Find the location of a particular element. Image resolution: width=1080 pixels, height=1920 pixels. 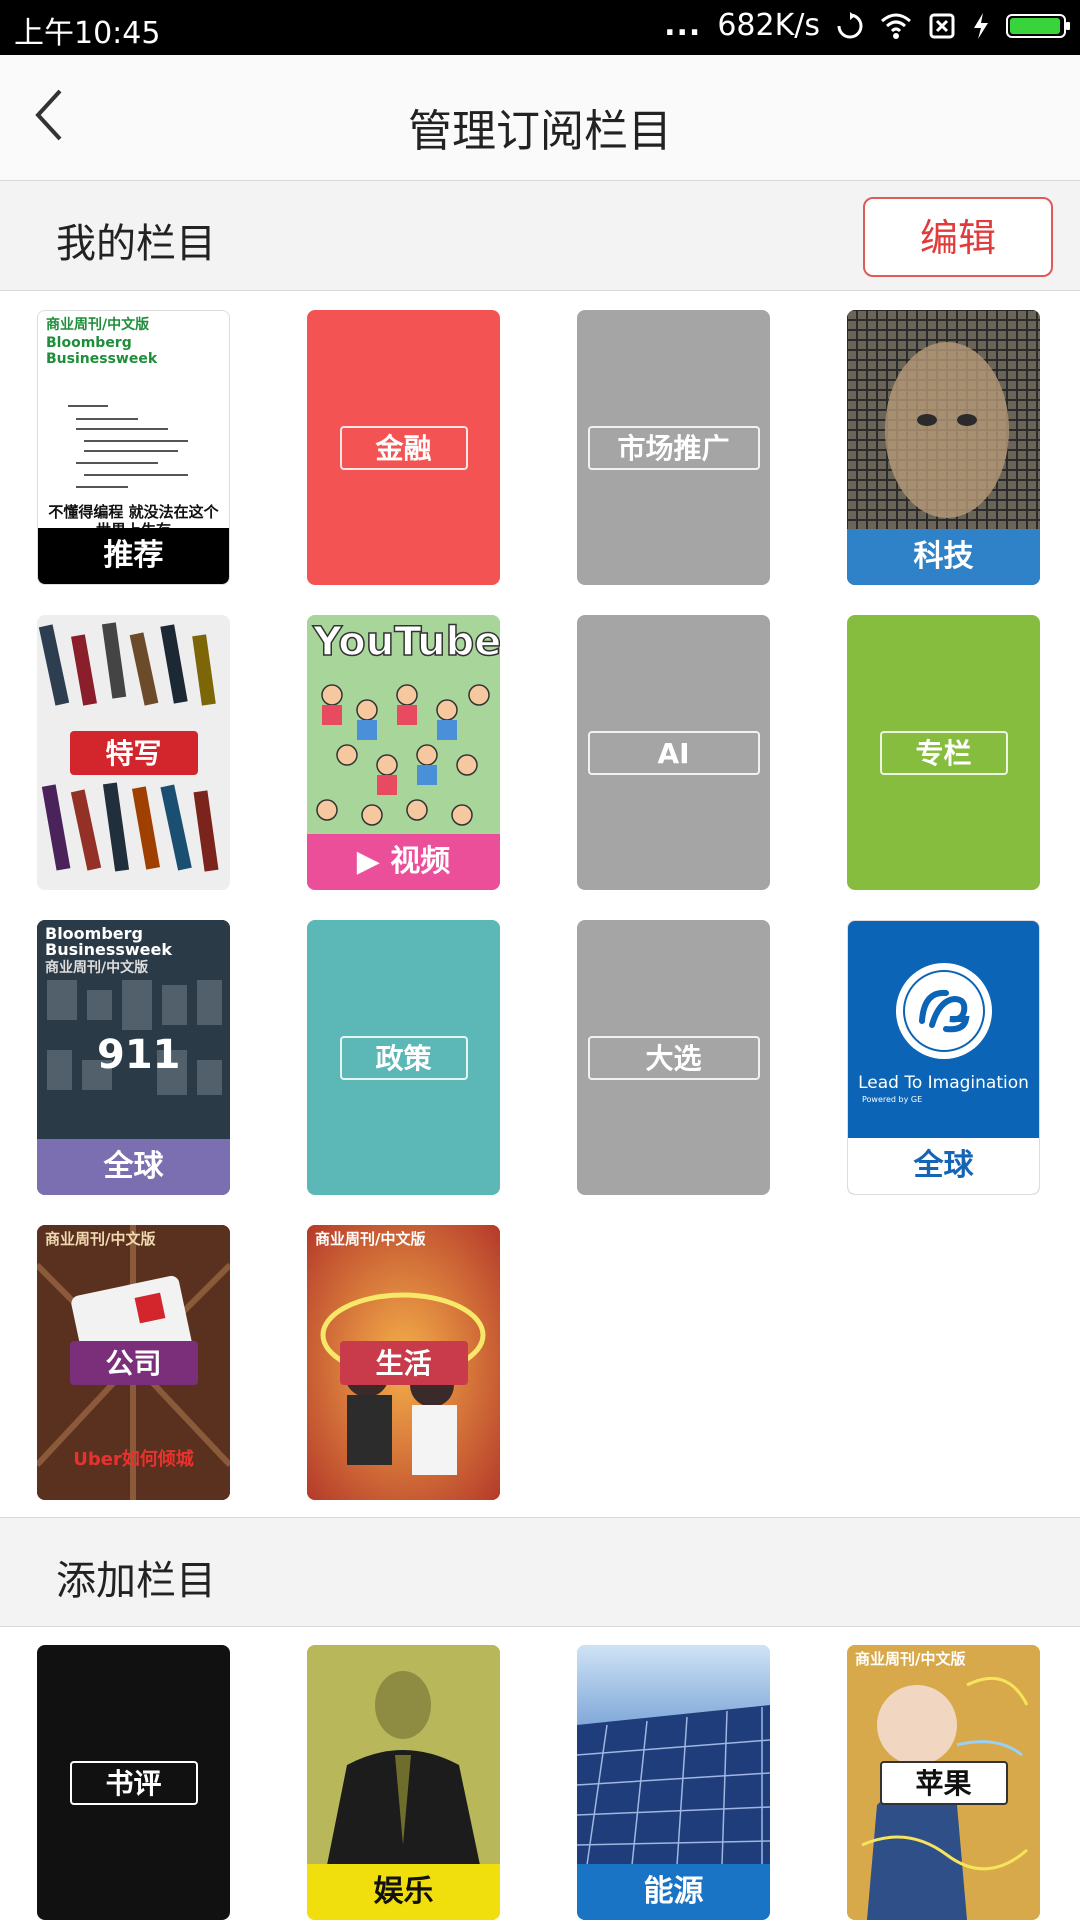

cover-slogan: Lead To Imagination is located at coordinates (943, 1083).